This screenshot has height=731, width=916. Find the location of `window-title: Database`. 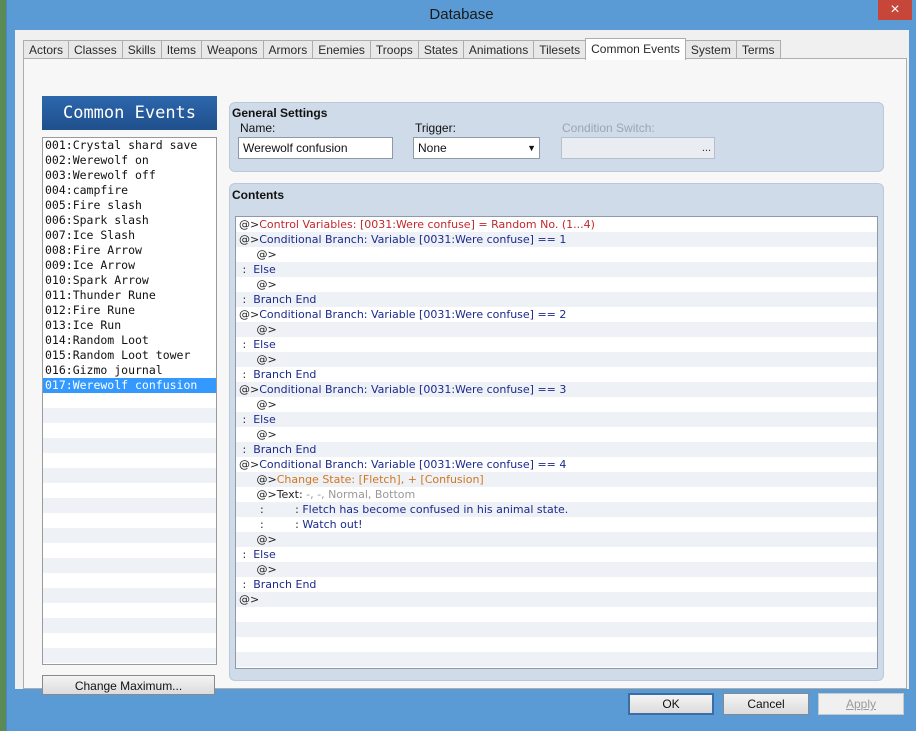

window-title: Database is located at coordinates (461, 14).